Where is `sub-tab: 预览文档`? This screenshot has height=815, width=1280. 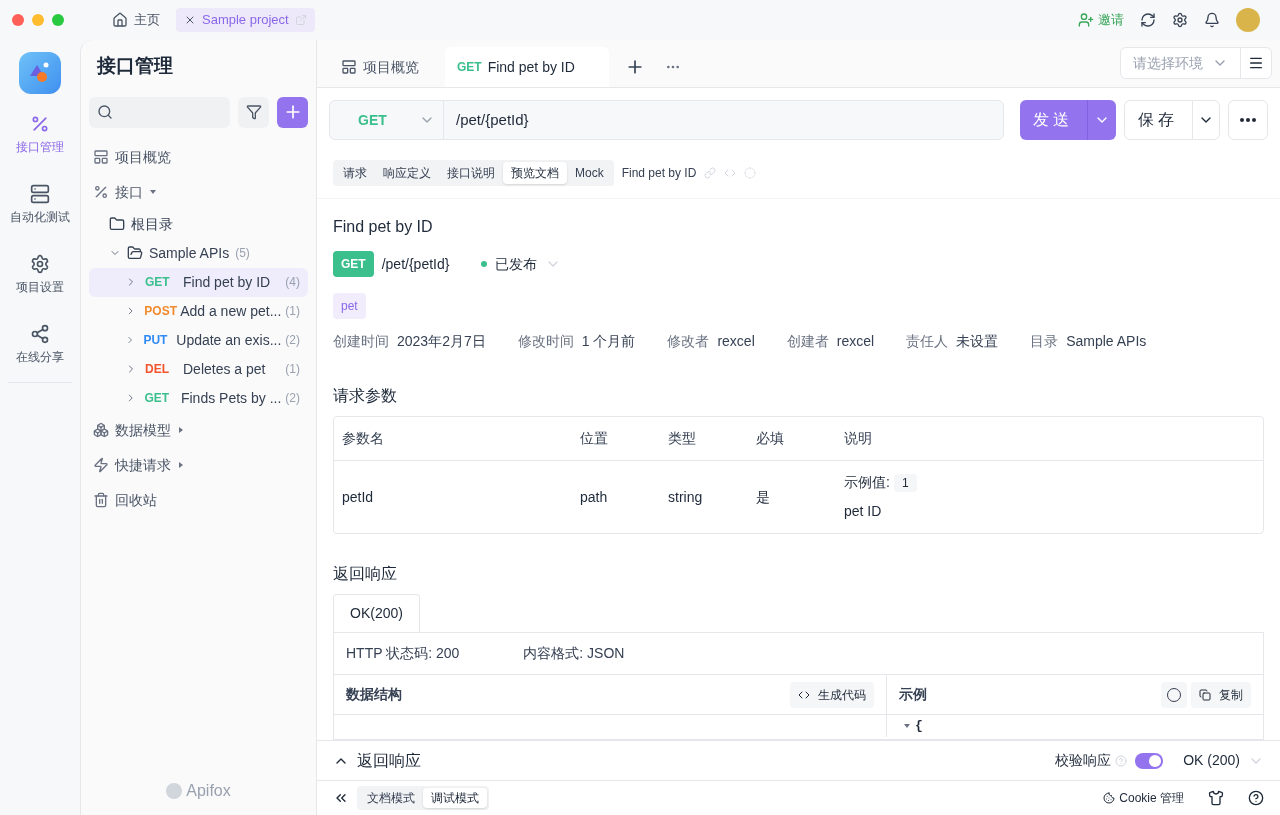
sub-tab: 预览文档 is located at coordinates (535, 173).